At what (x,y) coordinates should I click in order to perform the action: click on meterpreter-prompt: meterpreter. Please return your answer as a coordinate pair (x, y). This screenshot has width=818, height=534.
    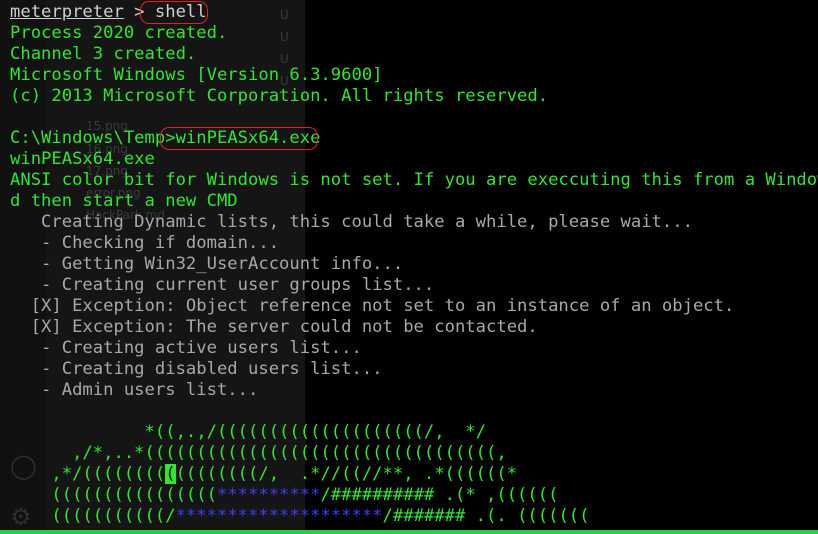
    Looking at the image, I should click on (67, 12).